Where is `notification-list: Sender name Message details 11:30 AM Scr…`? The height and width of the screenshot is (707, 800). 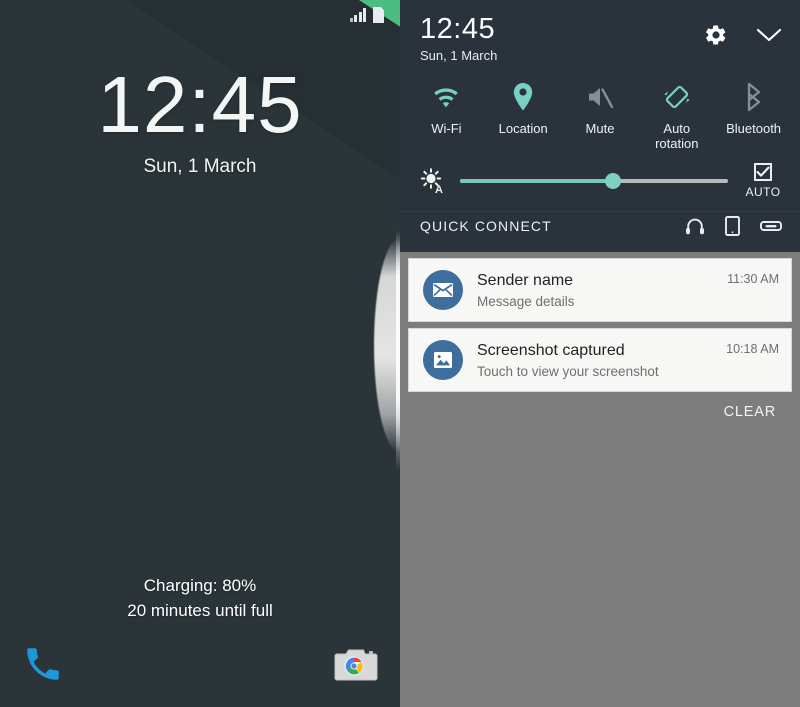 notification-list: Sender name Message details 11:30 AM Scr… is located at coordinates (600, 336).